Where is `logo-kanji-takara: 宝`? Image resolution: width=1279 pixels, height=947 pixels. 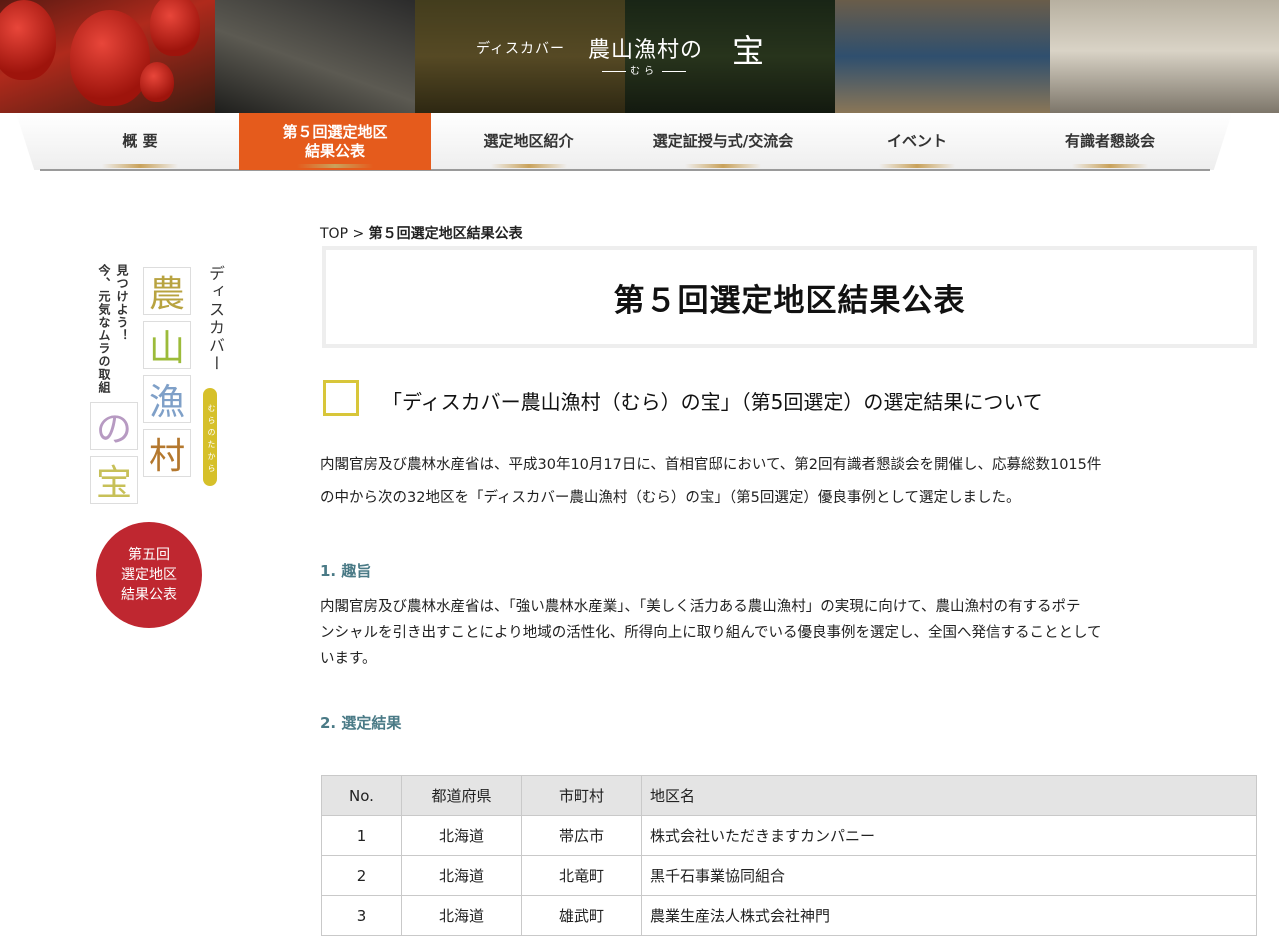
logo-kanji-takara: 宝 is located at coordinates (114, 480).